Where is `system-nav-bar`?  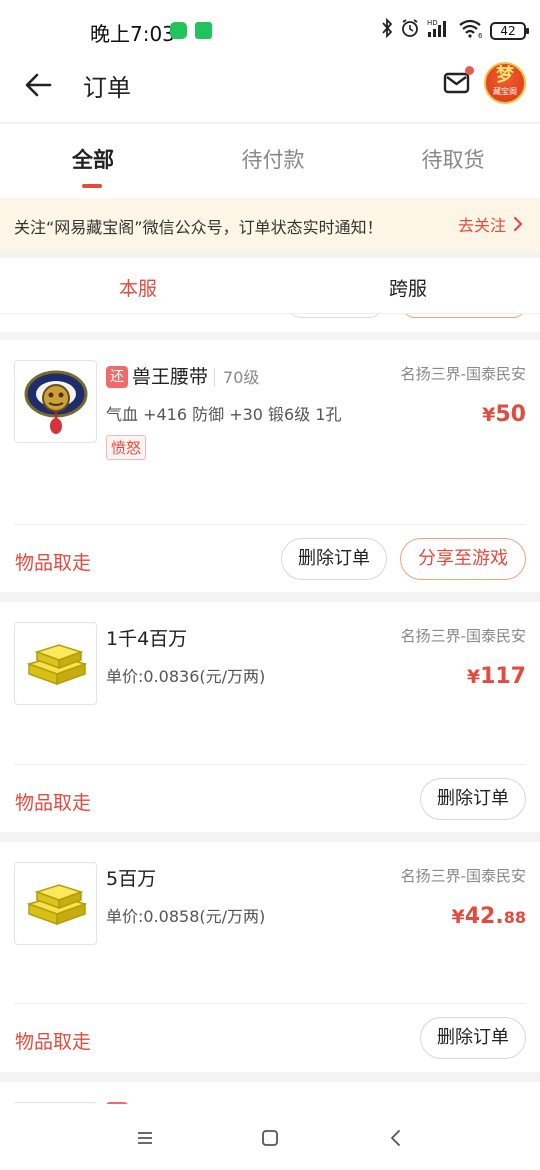
system-nav-bar is located at coordinates (270, 1137).